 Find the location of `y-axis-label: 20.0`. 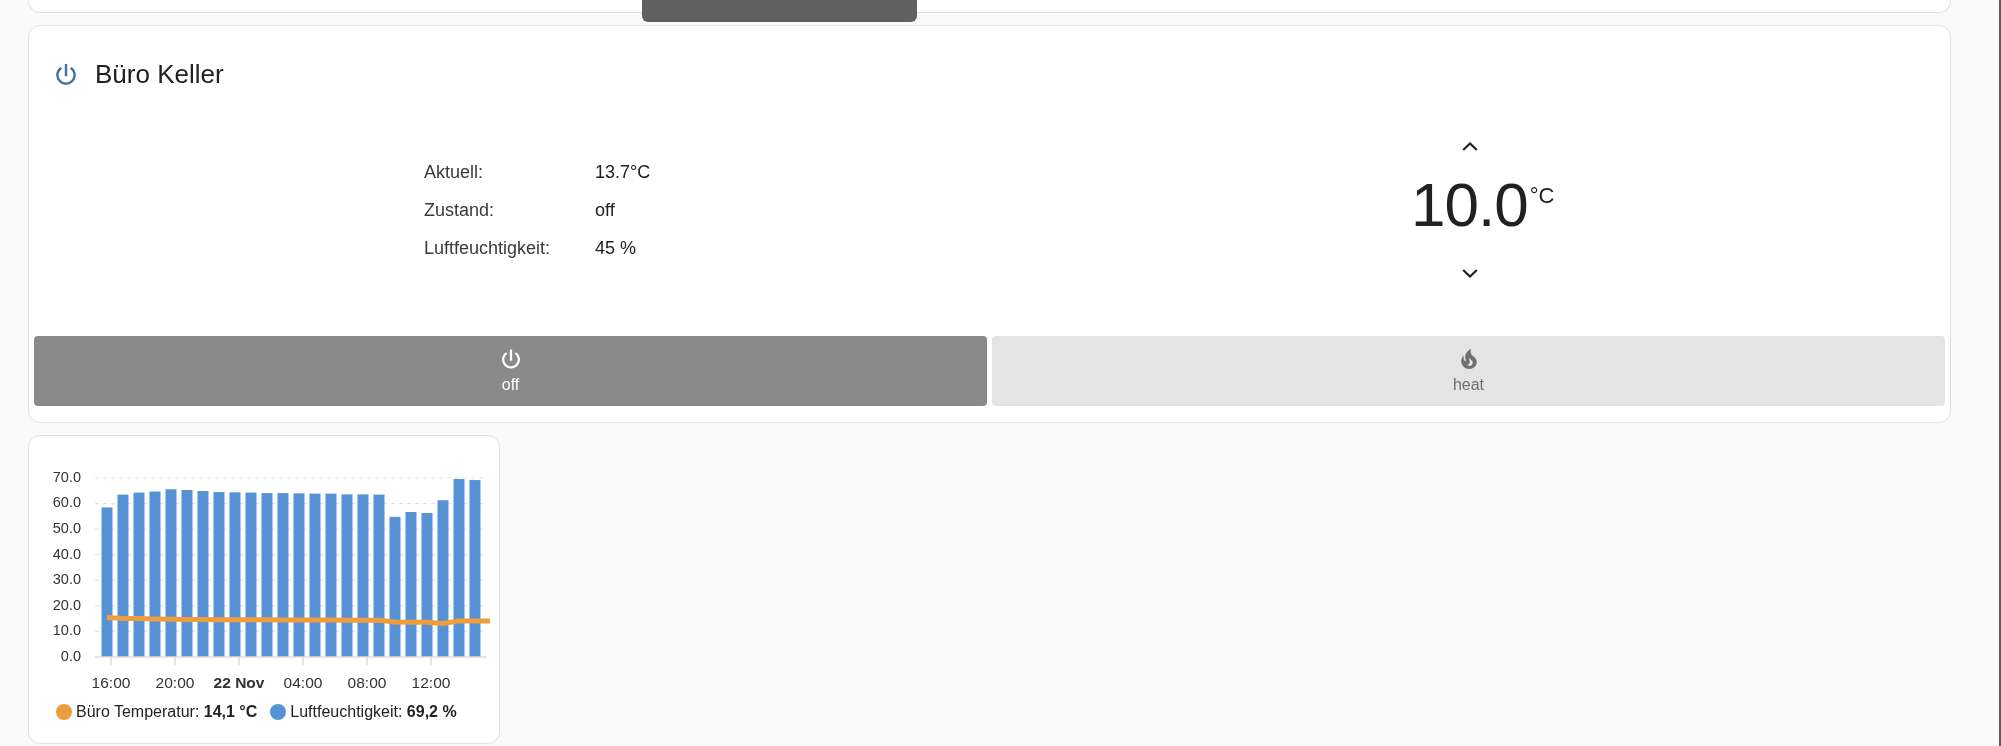

y-axis-label: 20.0 is located at coordinates (66, 604).